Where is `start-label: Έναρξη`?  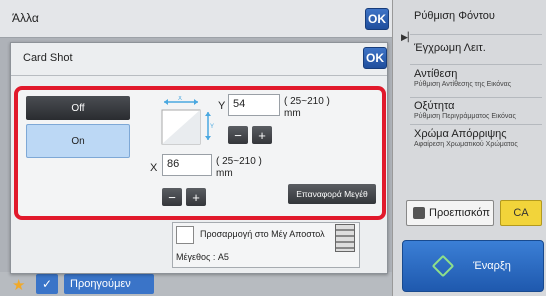
start-label: Έναρξη is located at coordinates (492, 266).